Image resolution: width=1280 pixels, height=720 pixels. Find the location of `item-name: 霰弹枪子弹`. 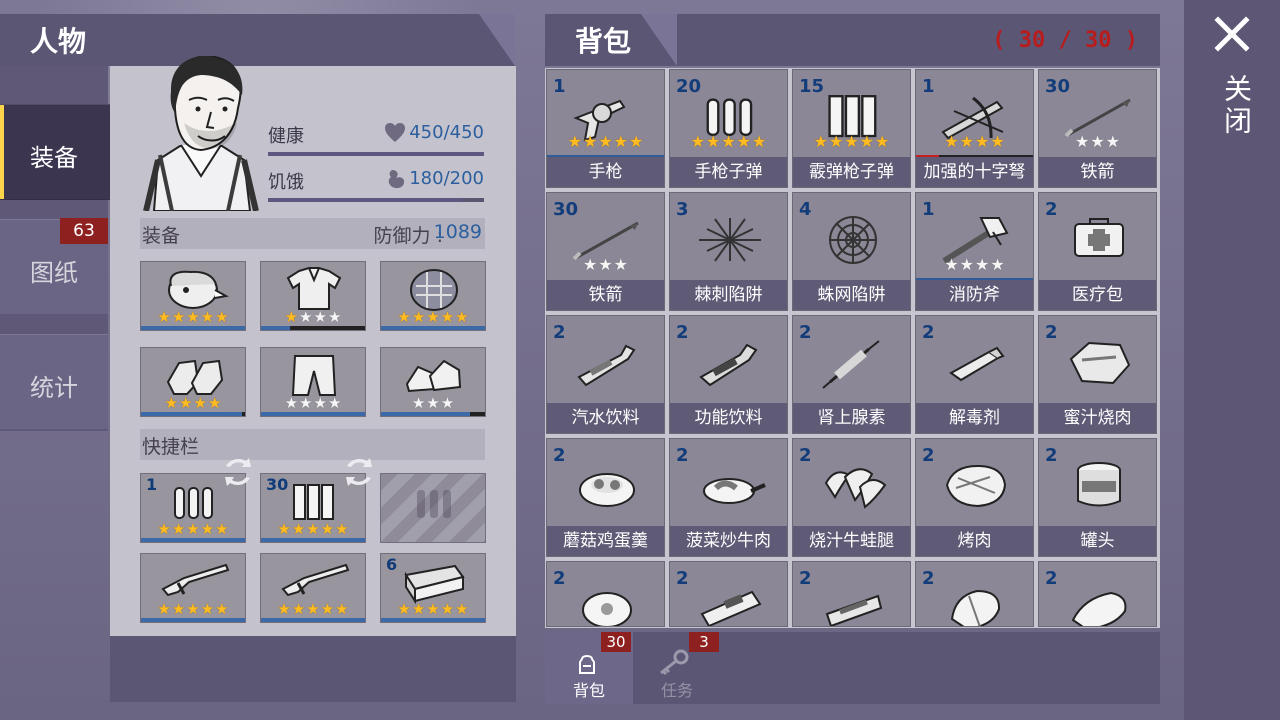

item-name: 霰弹枪子弹 is located at coordinates (851, 172).